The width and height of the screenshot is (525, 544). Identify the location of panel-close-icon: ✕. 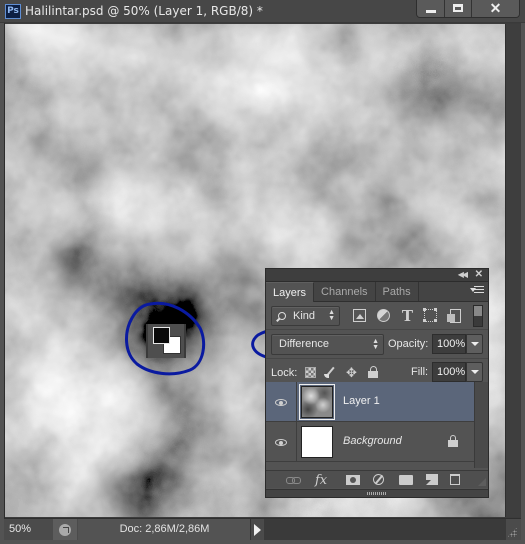
(479, 274).